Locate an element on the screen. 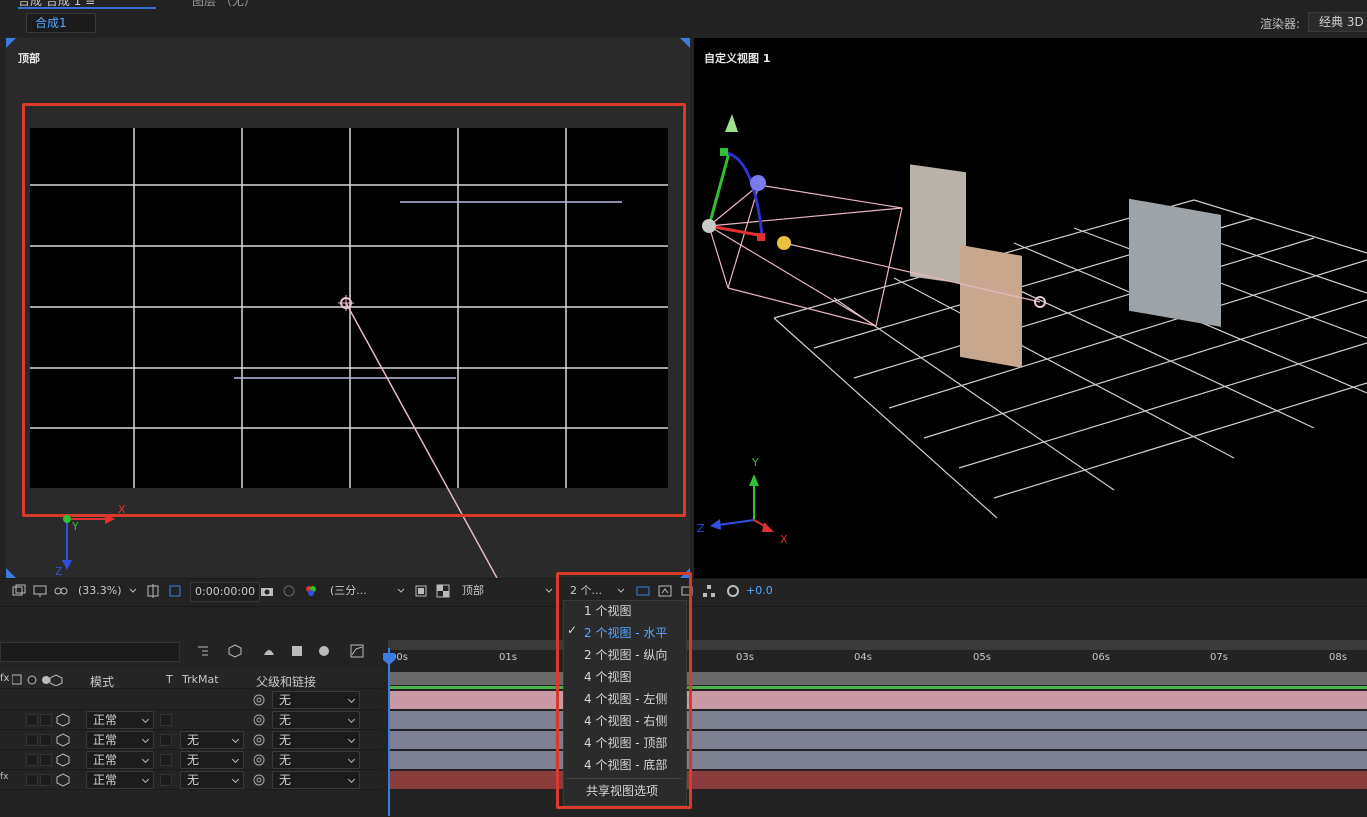 This screenshot has height=817, width=1367. fx-column-header: fx is located at coordinates (5, 678).